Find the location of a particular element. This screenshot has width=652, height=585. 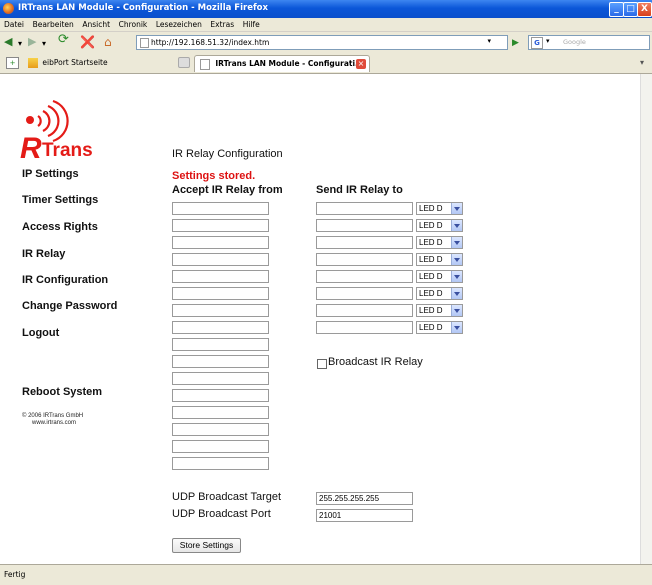

reload-icon: ⟳ is located at coordinates (63, 39).